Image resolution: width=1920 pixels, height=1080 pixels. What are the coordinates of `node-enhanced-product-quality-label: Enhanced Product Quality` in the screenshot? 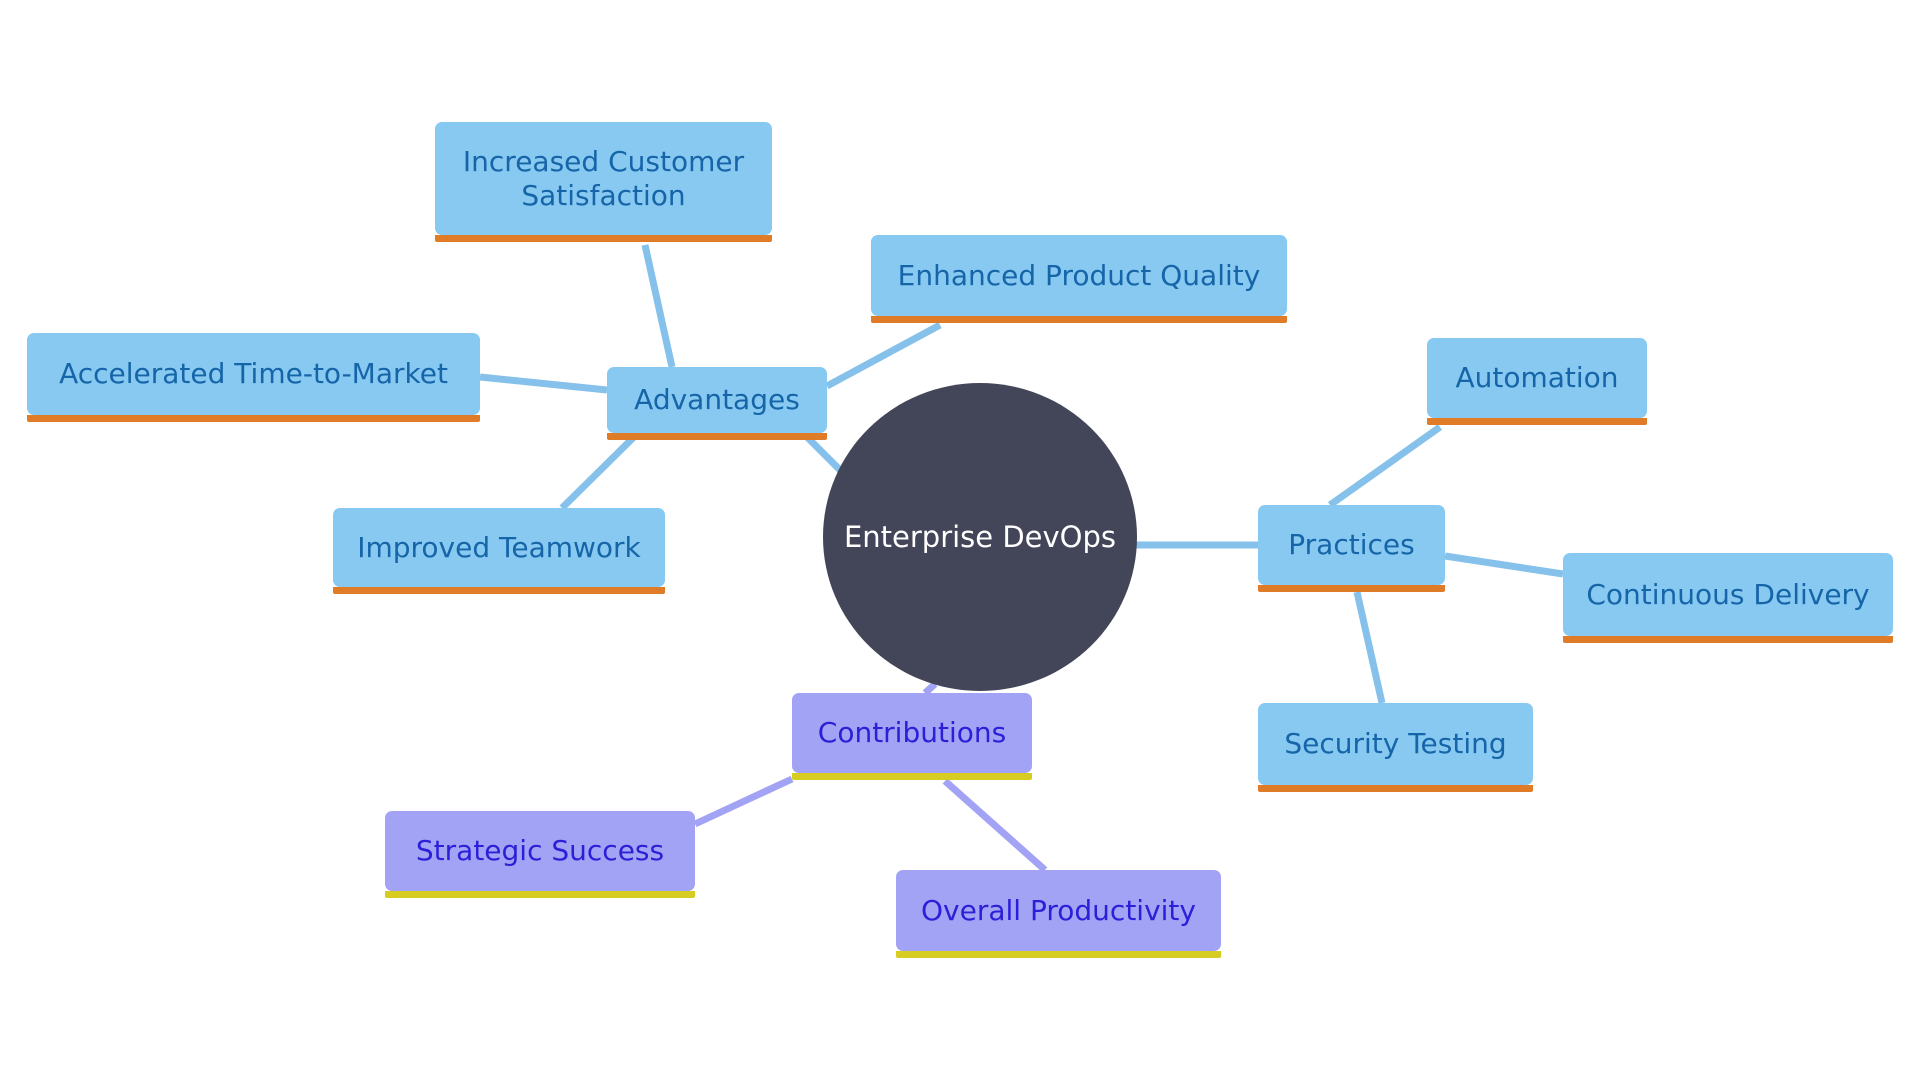 It's located at (1079, 275).